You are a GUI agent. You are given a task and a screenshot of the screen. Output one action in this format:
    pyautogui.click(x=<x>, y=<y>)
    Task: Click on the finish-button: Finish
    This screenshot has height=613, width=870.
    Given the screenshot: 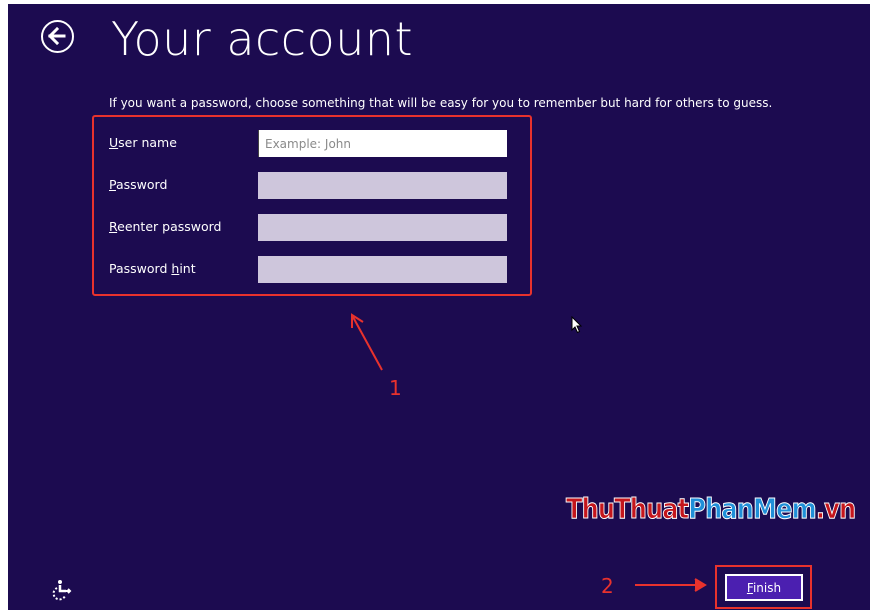 What is the action you would take?
    pyautogui.click(x=764, y=587)
    